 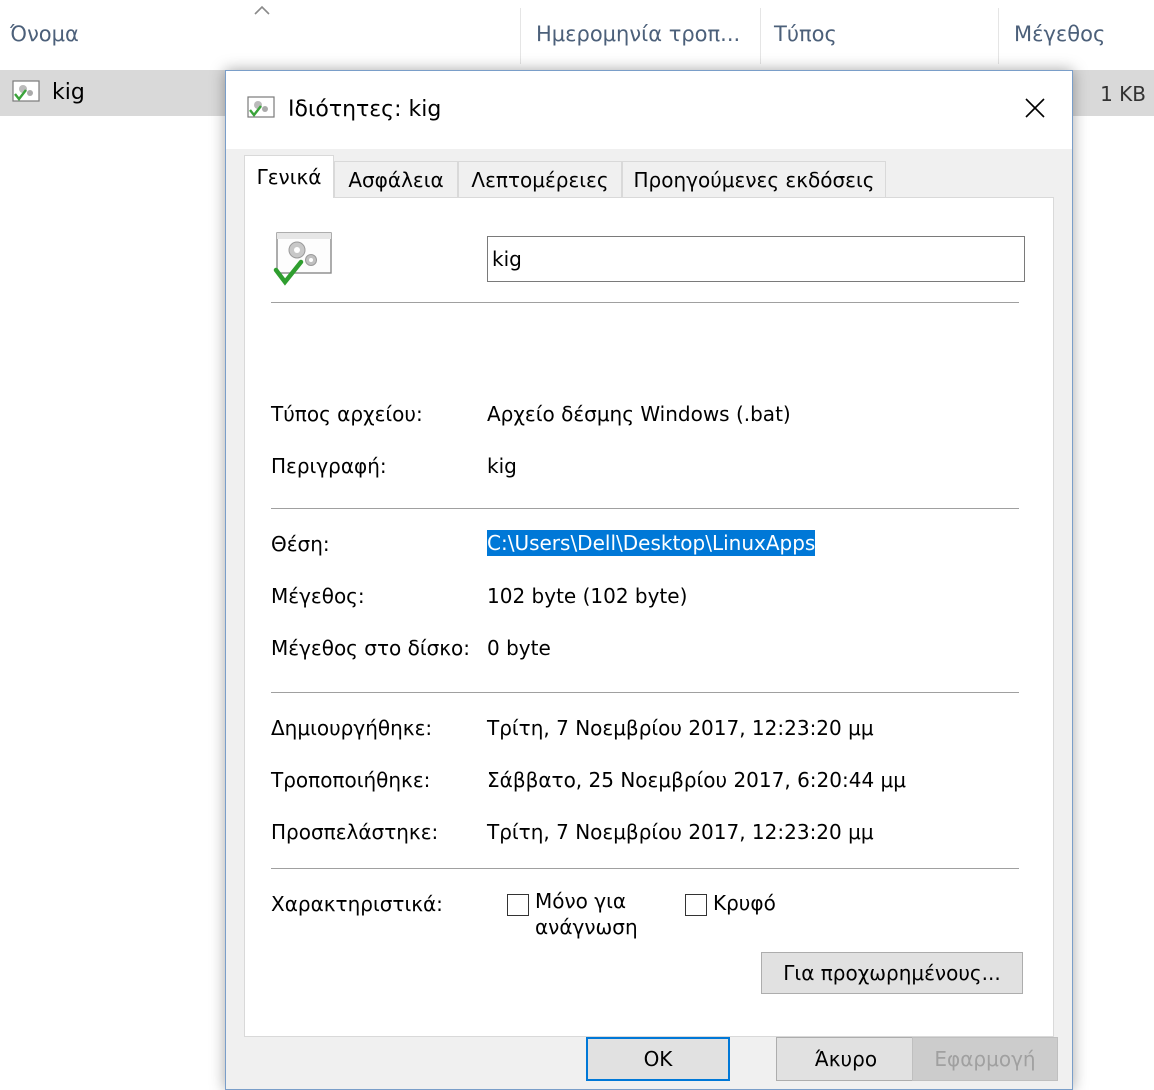 I want to click on description-value: kig, so click(x=502, y=466).